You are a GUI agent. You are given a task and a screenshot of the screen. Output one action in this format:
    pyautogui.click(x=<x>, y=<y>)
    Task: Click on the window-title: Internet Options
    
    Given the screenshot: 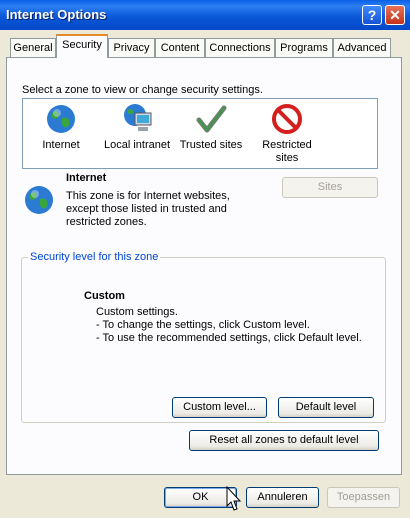 What is the action you would take?
    pyautogui.click(x=56, y=14)
    